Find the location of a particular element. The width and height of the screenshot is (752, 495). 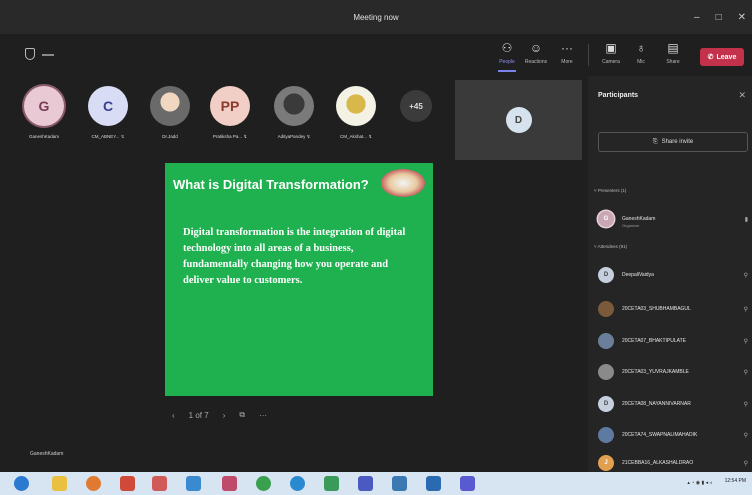

slide-title: What is Digital Transformation? is located at coordinates (271, 184).